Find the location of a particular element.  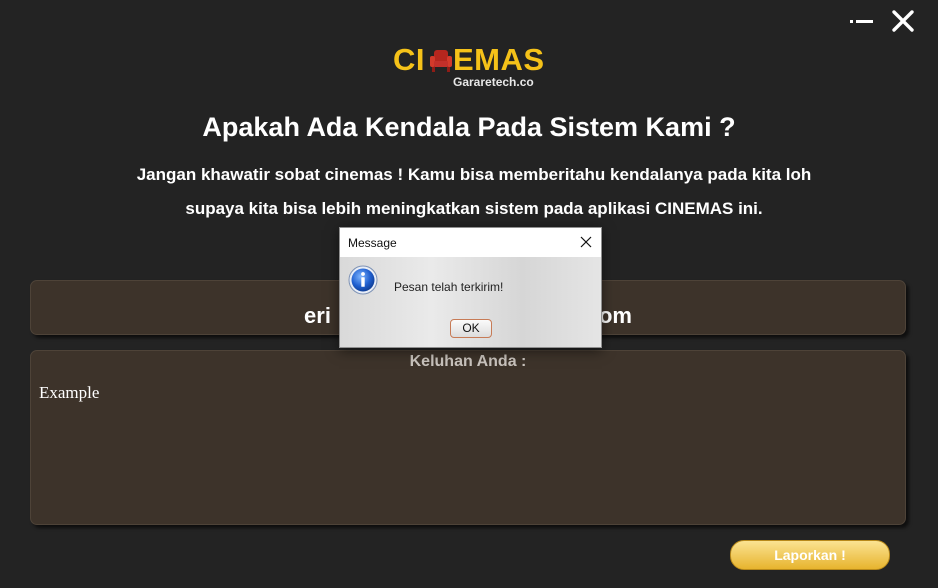

dialog-message: Pesan telah terkirim! is located at coordinates (449, 287).